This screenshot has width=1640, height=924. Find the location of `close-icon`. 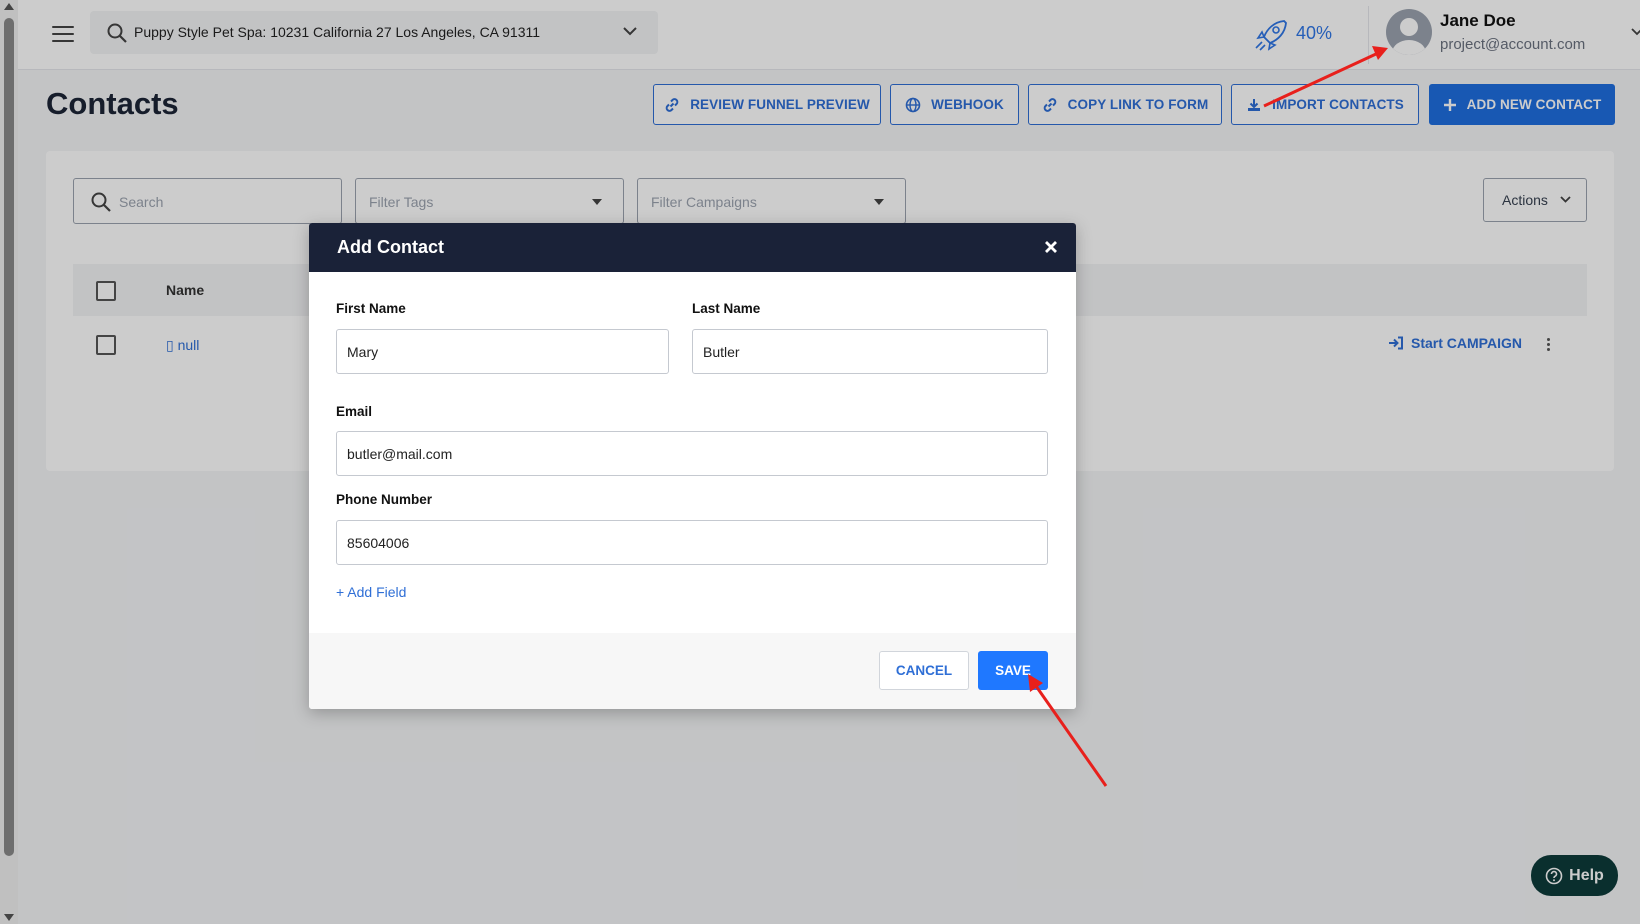

close-icon is located at coordinates (1051, 247).